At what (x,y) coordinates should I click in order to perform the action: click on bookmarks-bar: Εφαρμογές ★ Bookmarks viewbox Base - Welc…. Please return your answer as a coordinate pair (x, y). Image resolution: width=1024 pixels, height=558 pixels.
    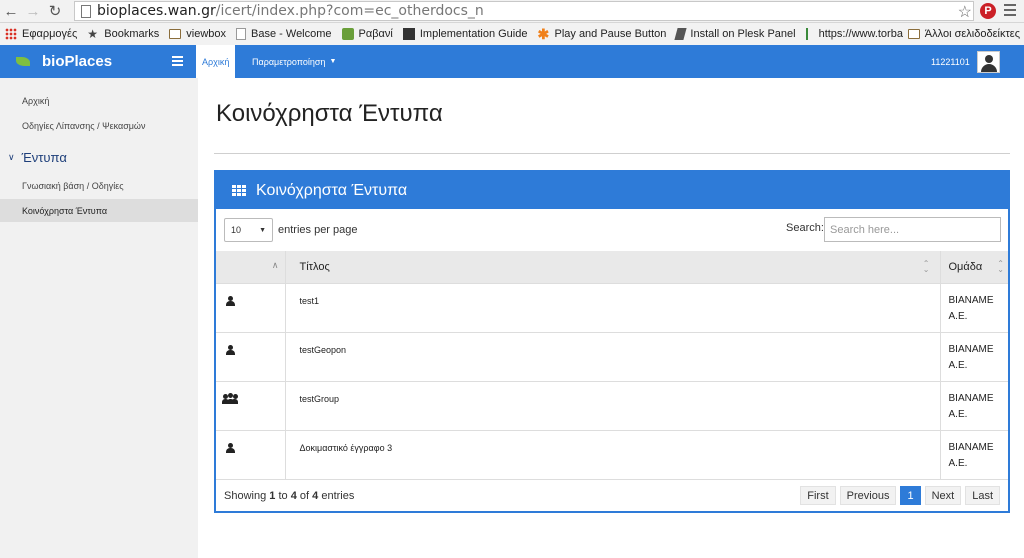
    Looking at the image, I should click on (512, 34).